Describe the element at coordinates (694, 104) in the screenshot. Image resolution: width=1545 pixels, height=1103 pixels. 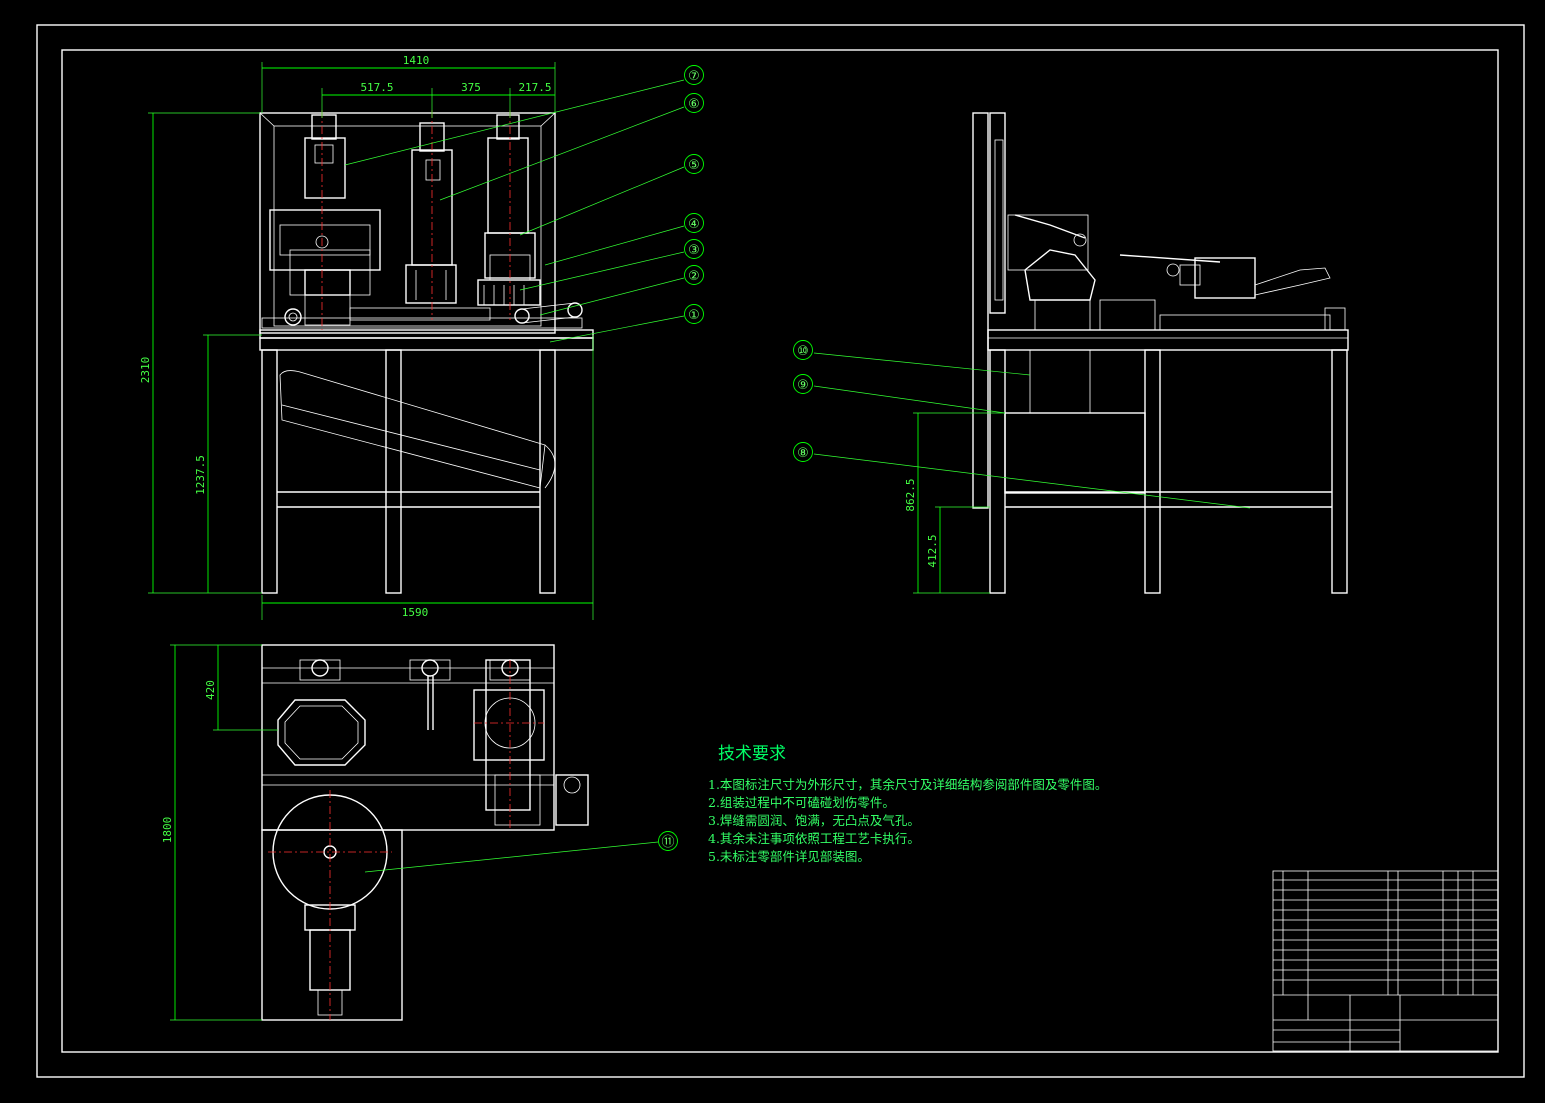
I see `callout-6: ⑥` at that location.